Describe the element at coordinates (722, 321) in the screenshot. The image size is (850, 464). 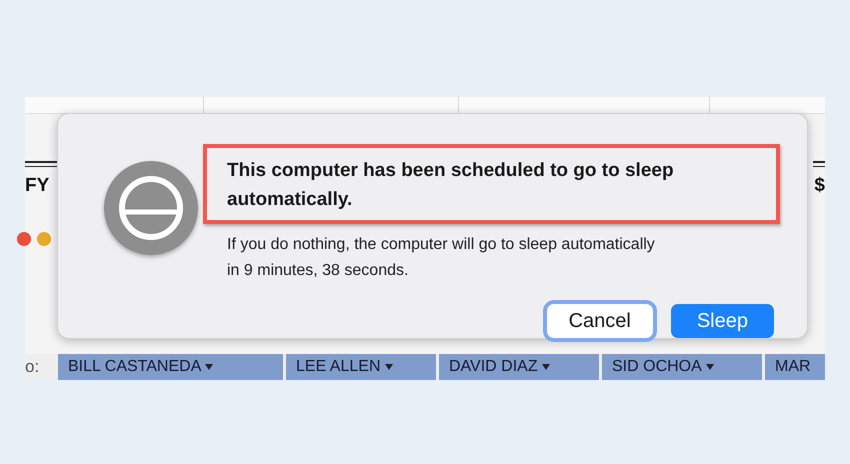
I see `sleep-button: Sleep` at that location.